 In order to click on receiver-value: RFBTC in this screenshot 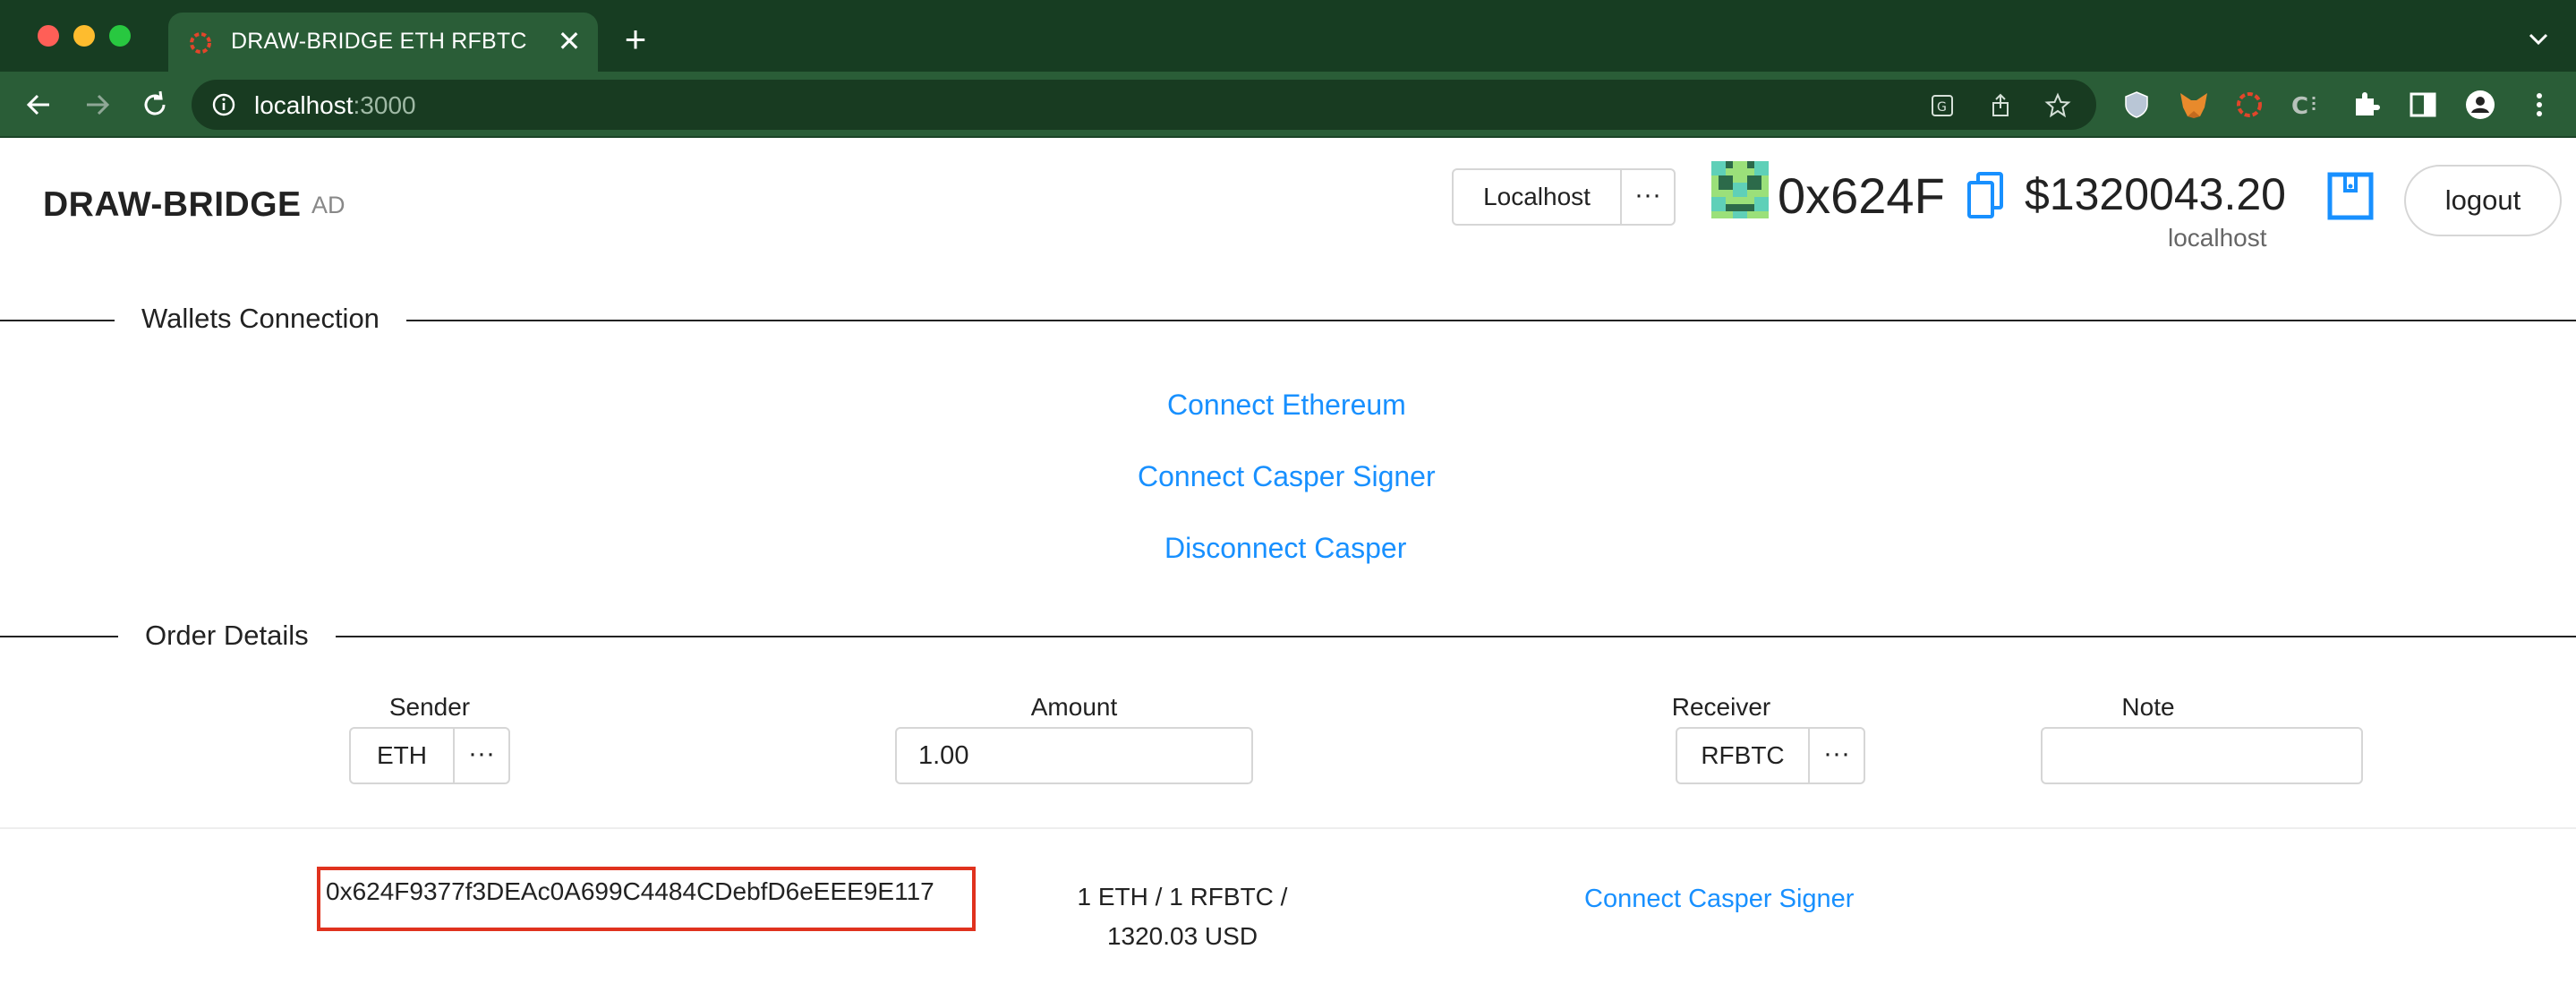, I will do `click(1743, 755)`.